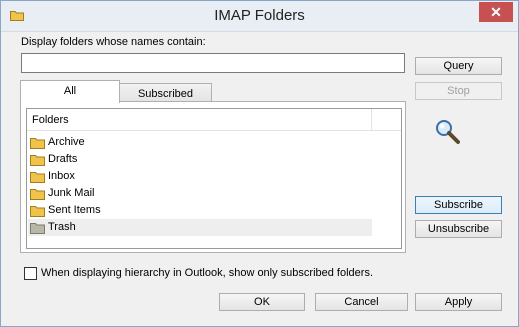 This screenshot has height=327, width=519. What do you see at coordinates (37, 228) in the screenshot?
I see `folder-gray-icon` at bounding box center [37, 228].